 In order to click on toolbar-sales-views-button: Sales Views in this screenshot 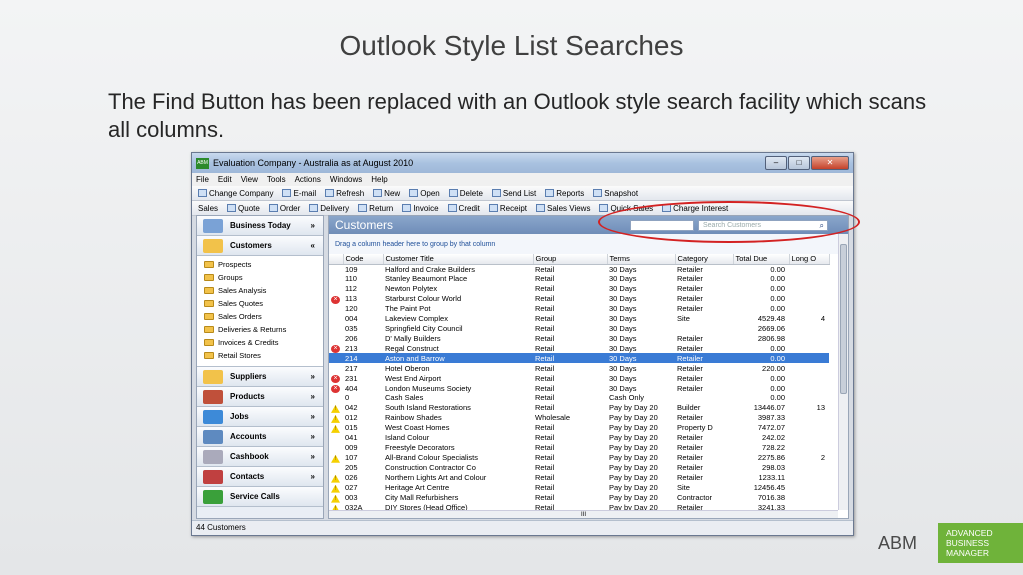, I will do `click(563, 208)`.